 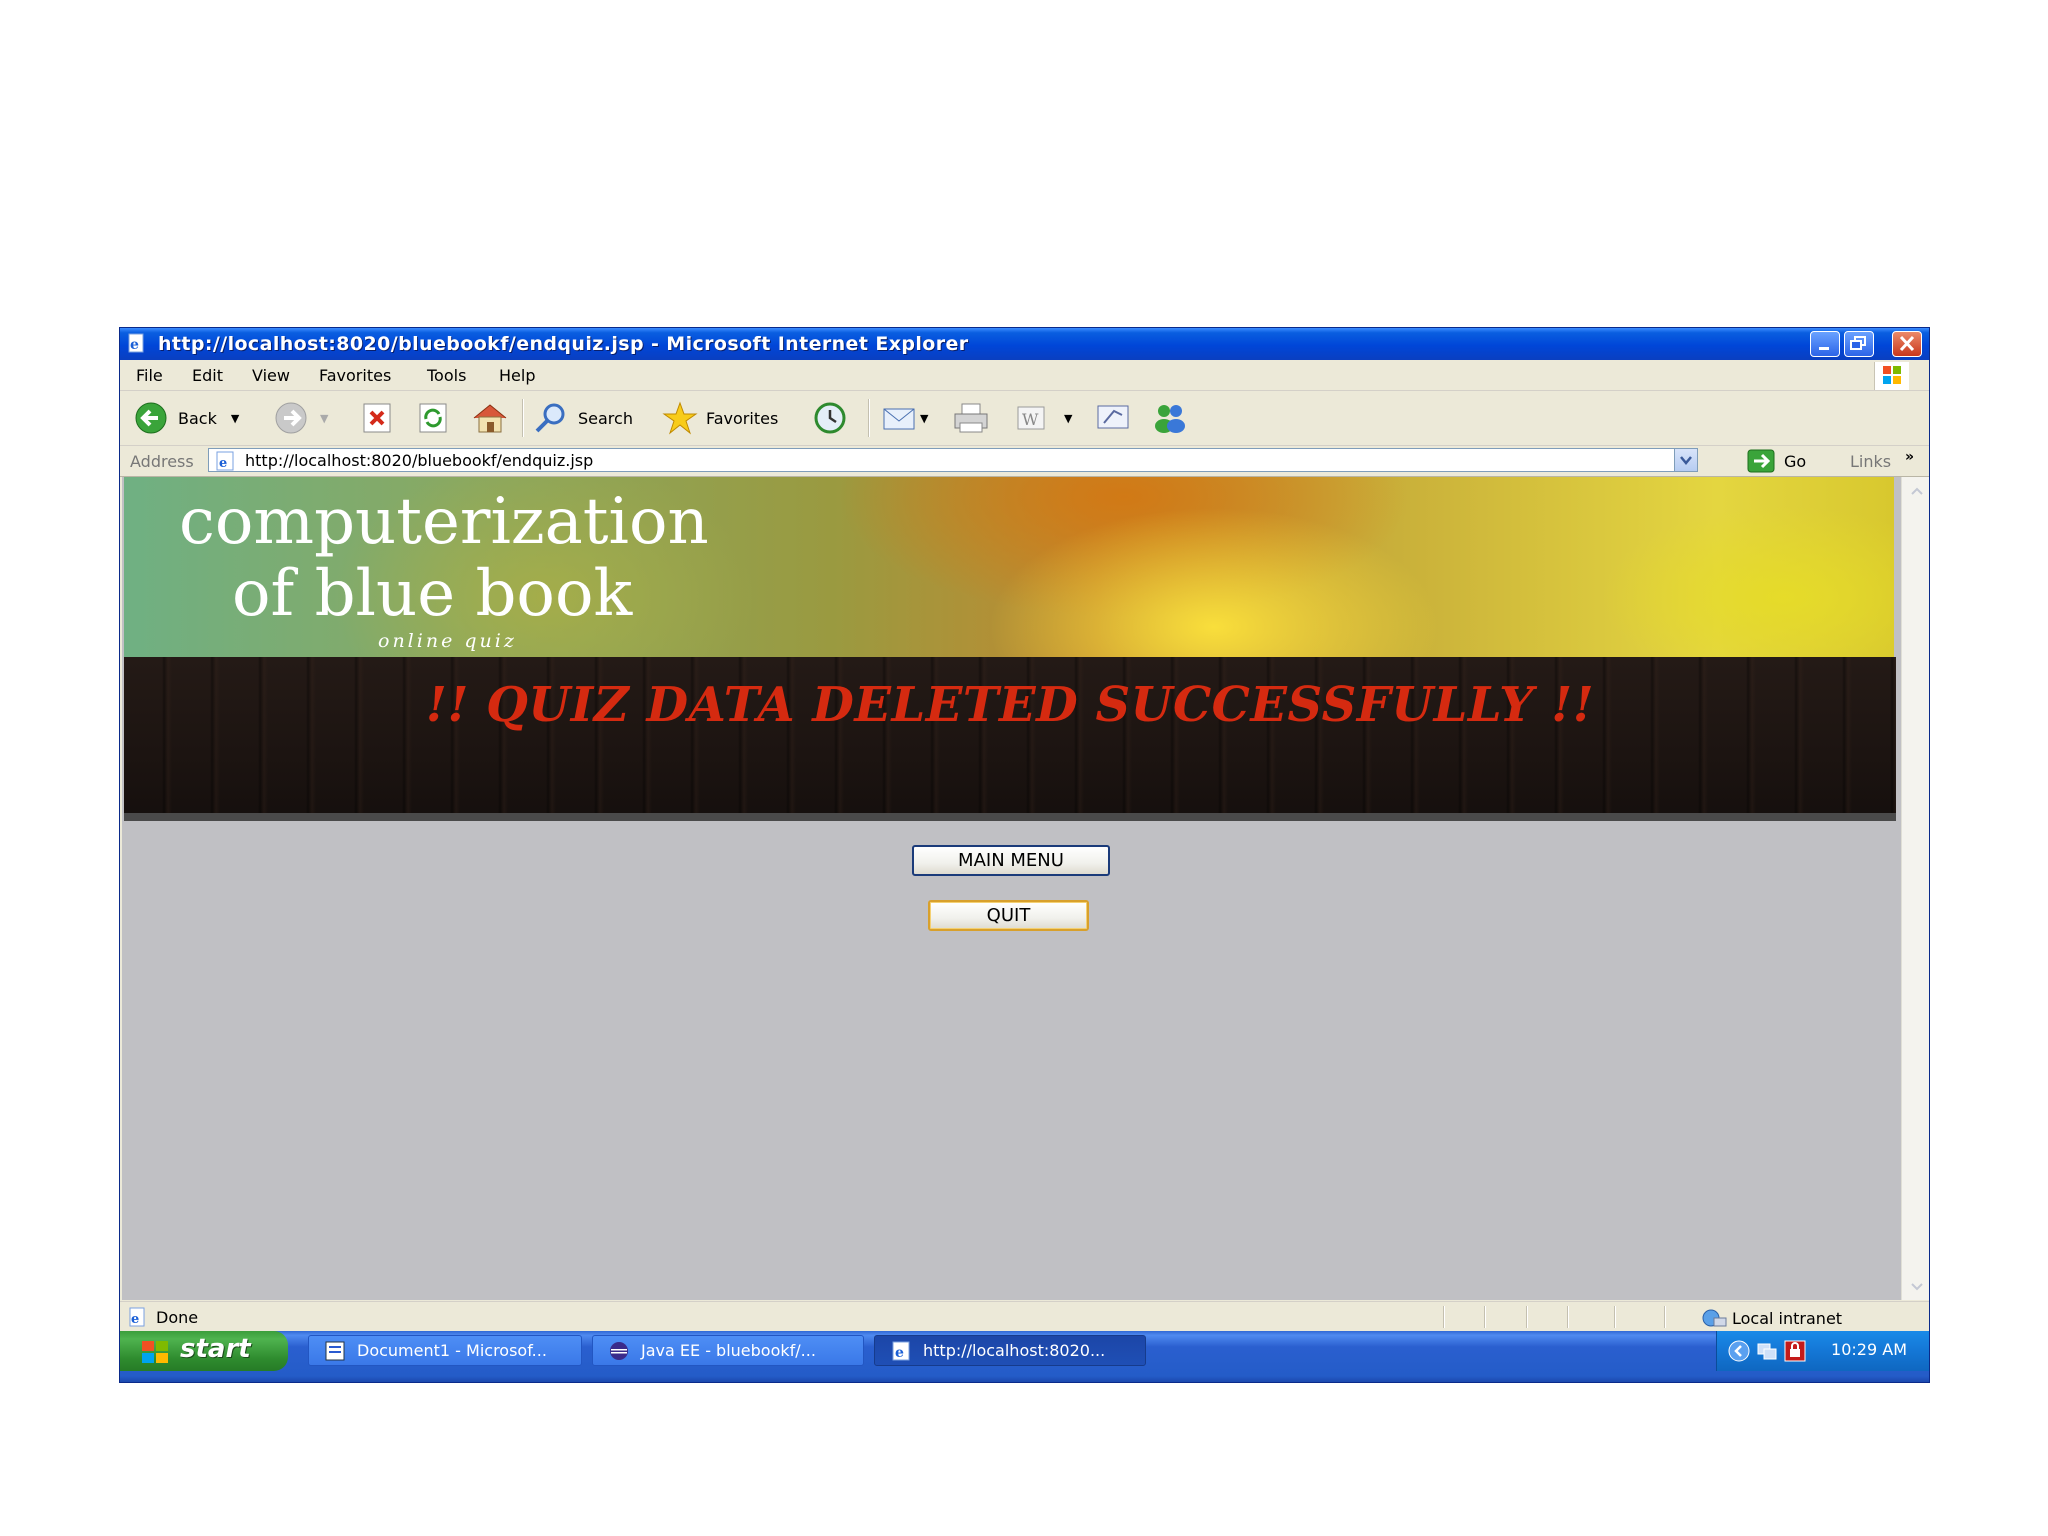 I want to click on refresh-icon, so click(x=433, y=418).